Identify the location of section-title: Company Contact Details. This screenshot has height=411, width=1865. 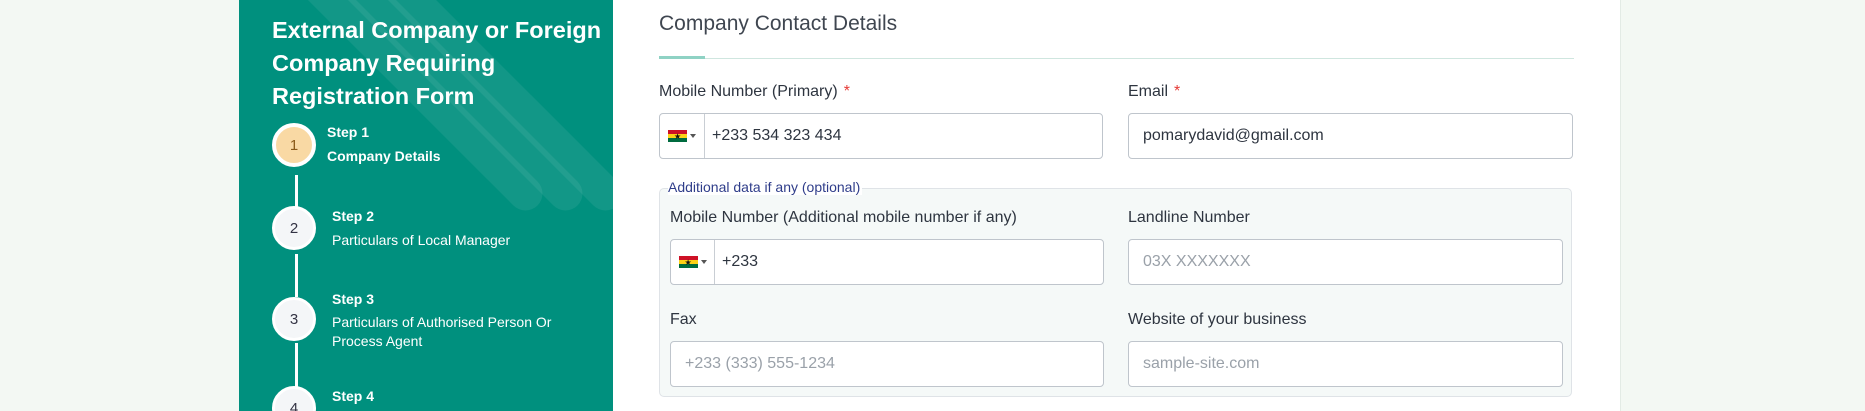
(778, 23).